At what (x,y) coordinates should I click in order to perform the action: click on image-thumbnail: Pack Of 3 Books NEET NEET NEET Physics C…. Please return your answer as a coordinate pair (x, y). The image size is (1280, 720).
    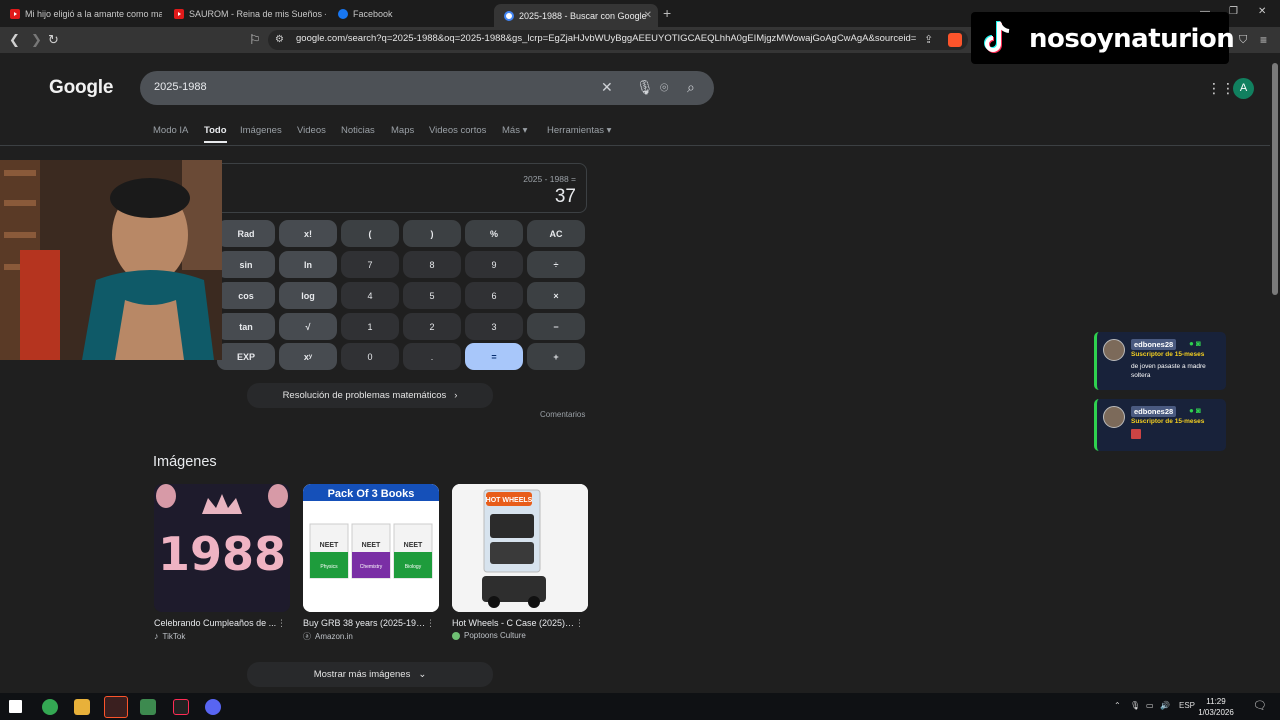
    Looking at the image, I should click on (371, 548).